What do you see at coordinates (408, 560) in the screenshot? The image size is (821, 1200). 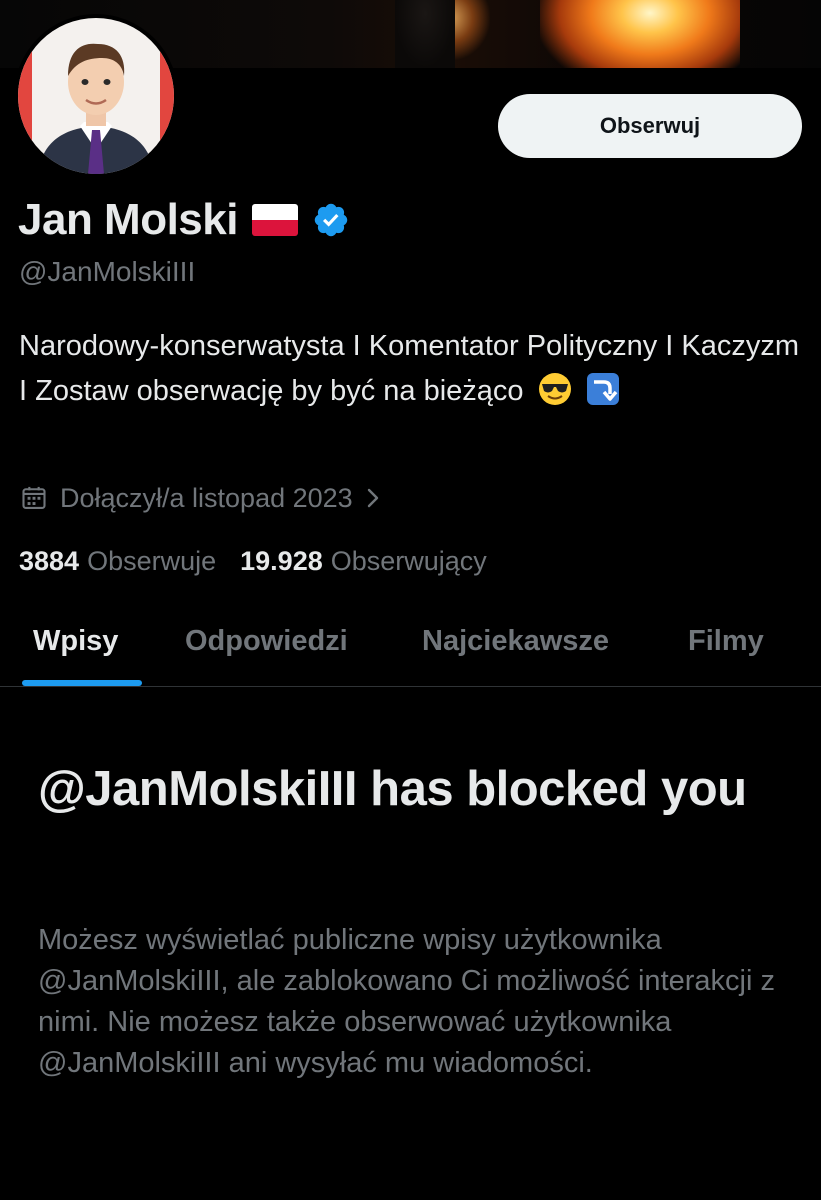 I see `followers-label: Obserwujący` at bounding box center [408, 560].